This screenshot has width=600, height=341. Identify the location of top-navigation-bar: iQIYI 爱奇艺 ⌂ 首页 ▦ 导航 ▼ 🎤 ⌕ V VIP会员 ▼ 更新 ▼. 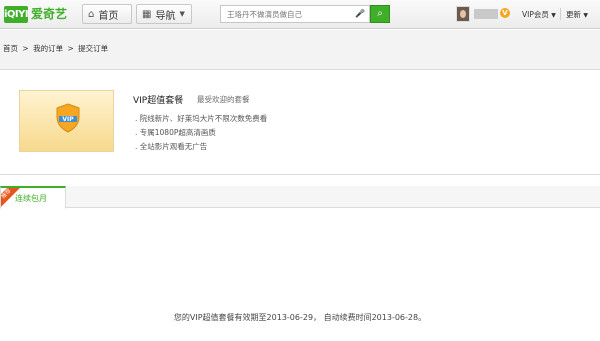
(300, 14).